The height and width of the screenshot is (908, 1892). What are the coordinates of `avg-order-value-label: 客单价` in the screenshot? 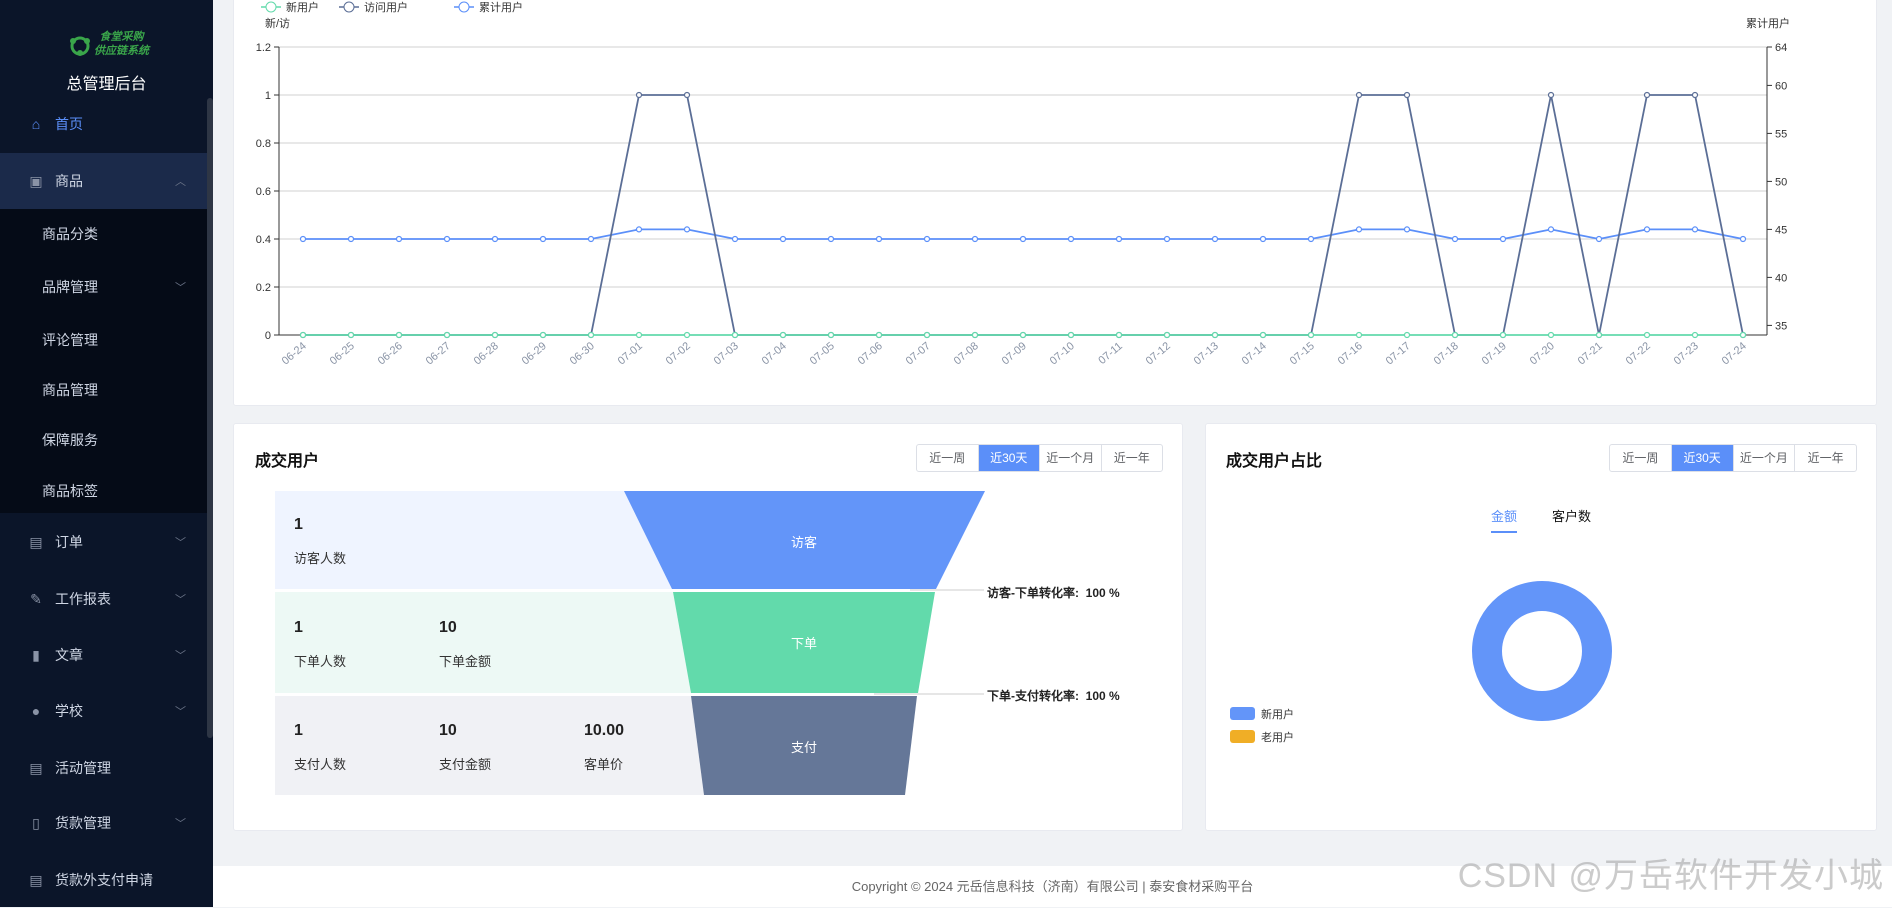 It's located at (604, 764).